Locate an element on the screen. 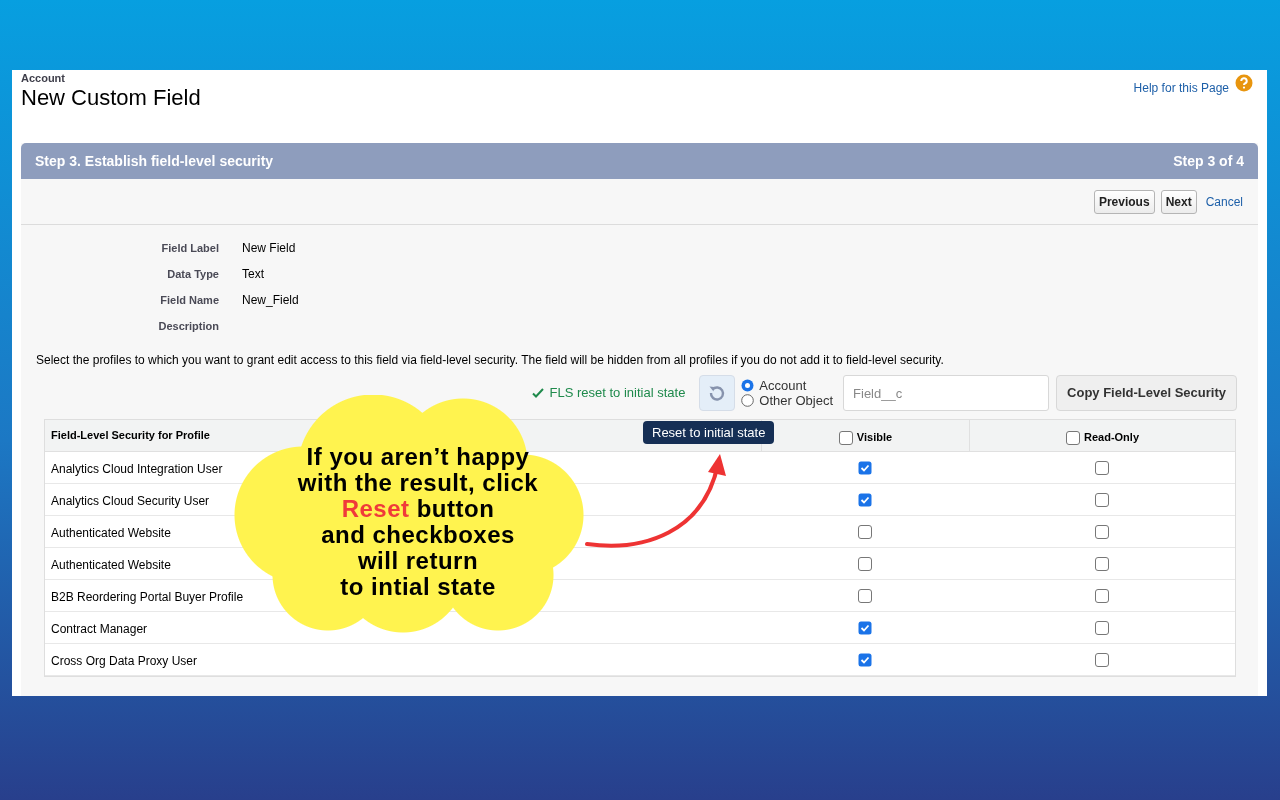 Image resolution: width=1280 pixels, height=800 pixels. profile-name: Cross Org Data Proxy User is located at coordinates (124, 660).